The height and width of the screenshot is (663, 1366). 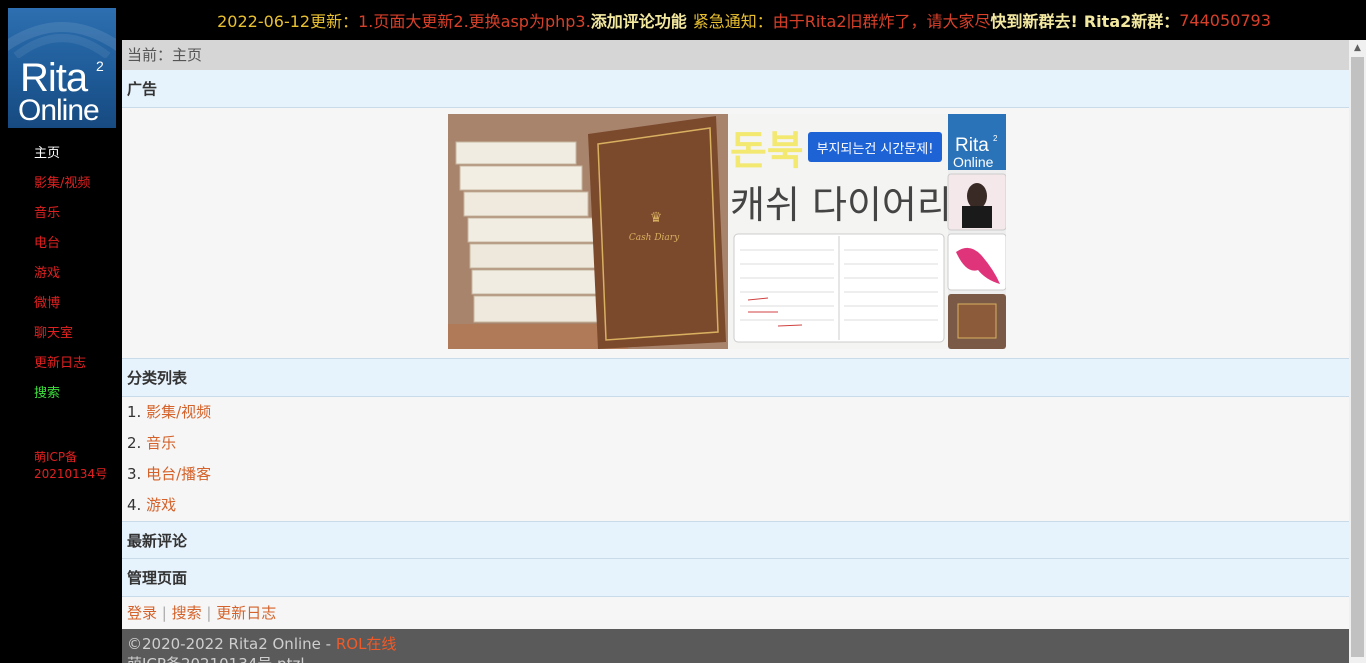 I want to click on category-number: 4., so click(x=137, y=505).